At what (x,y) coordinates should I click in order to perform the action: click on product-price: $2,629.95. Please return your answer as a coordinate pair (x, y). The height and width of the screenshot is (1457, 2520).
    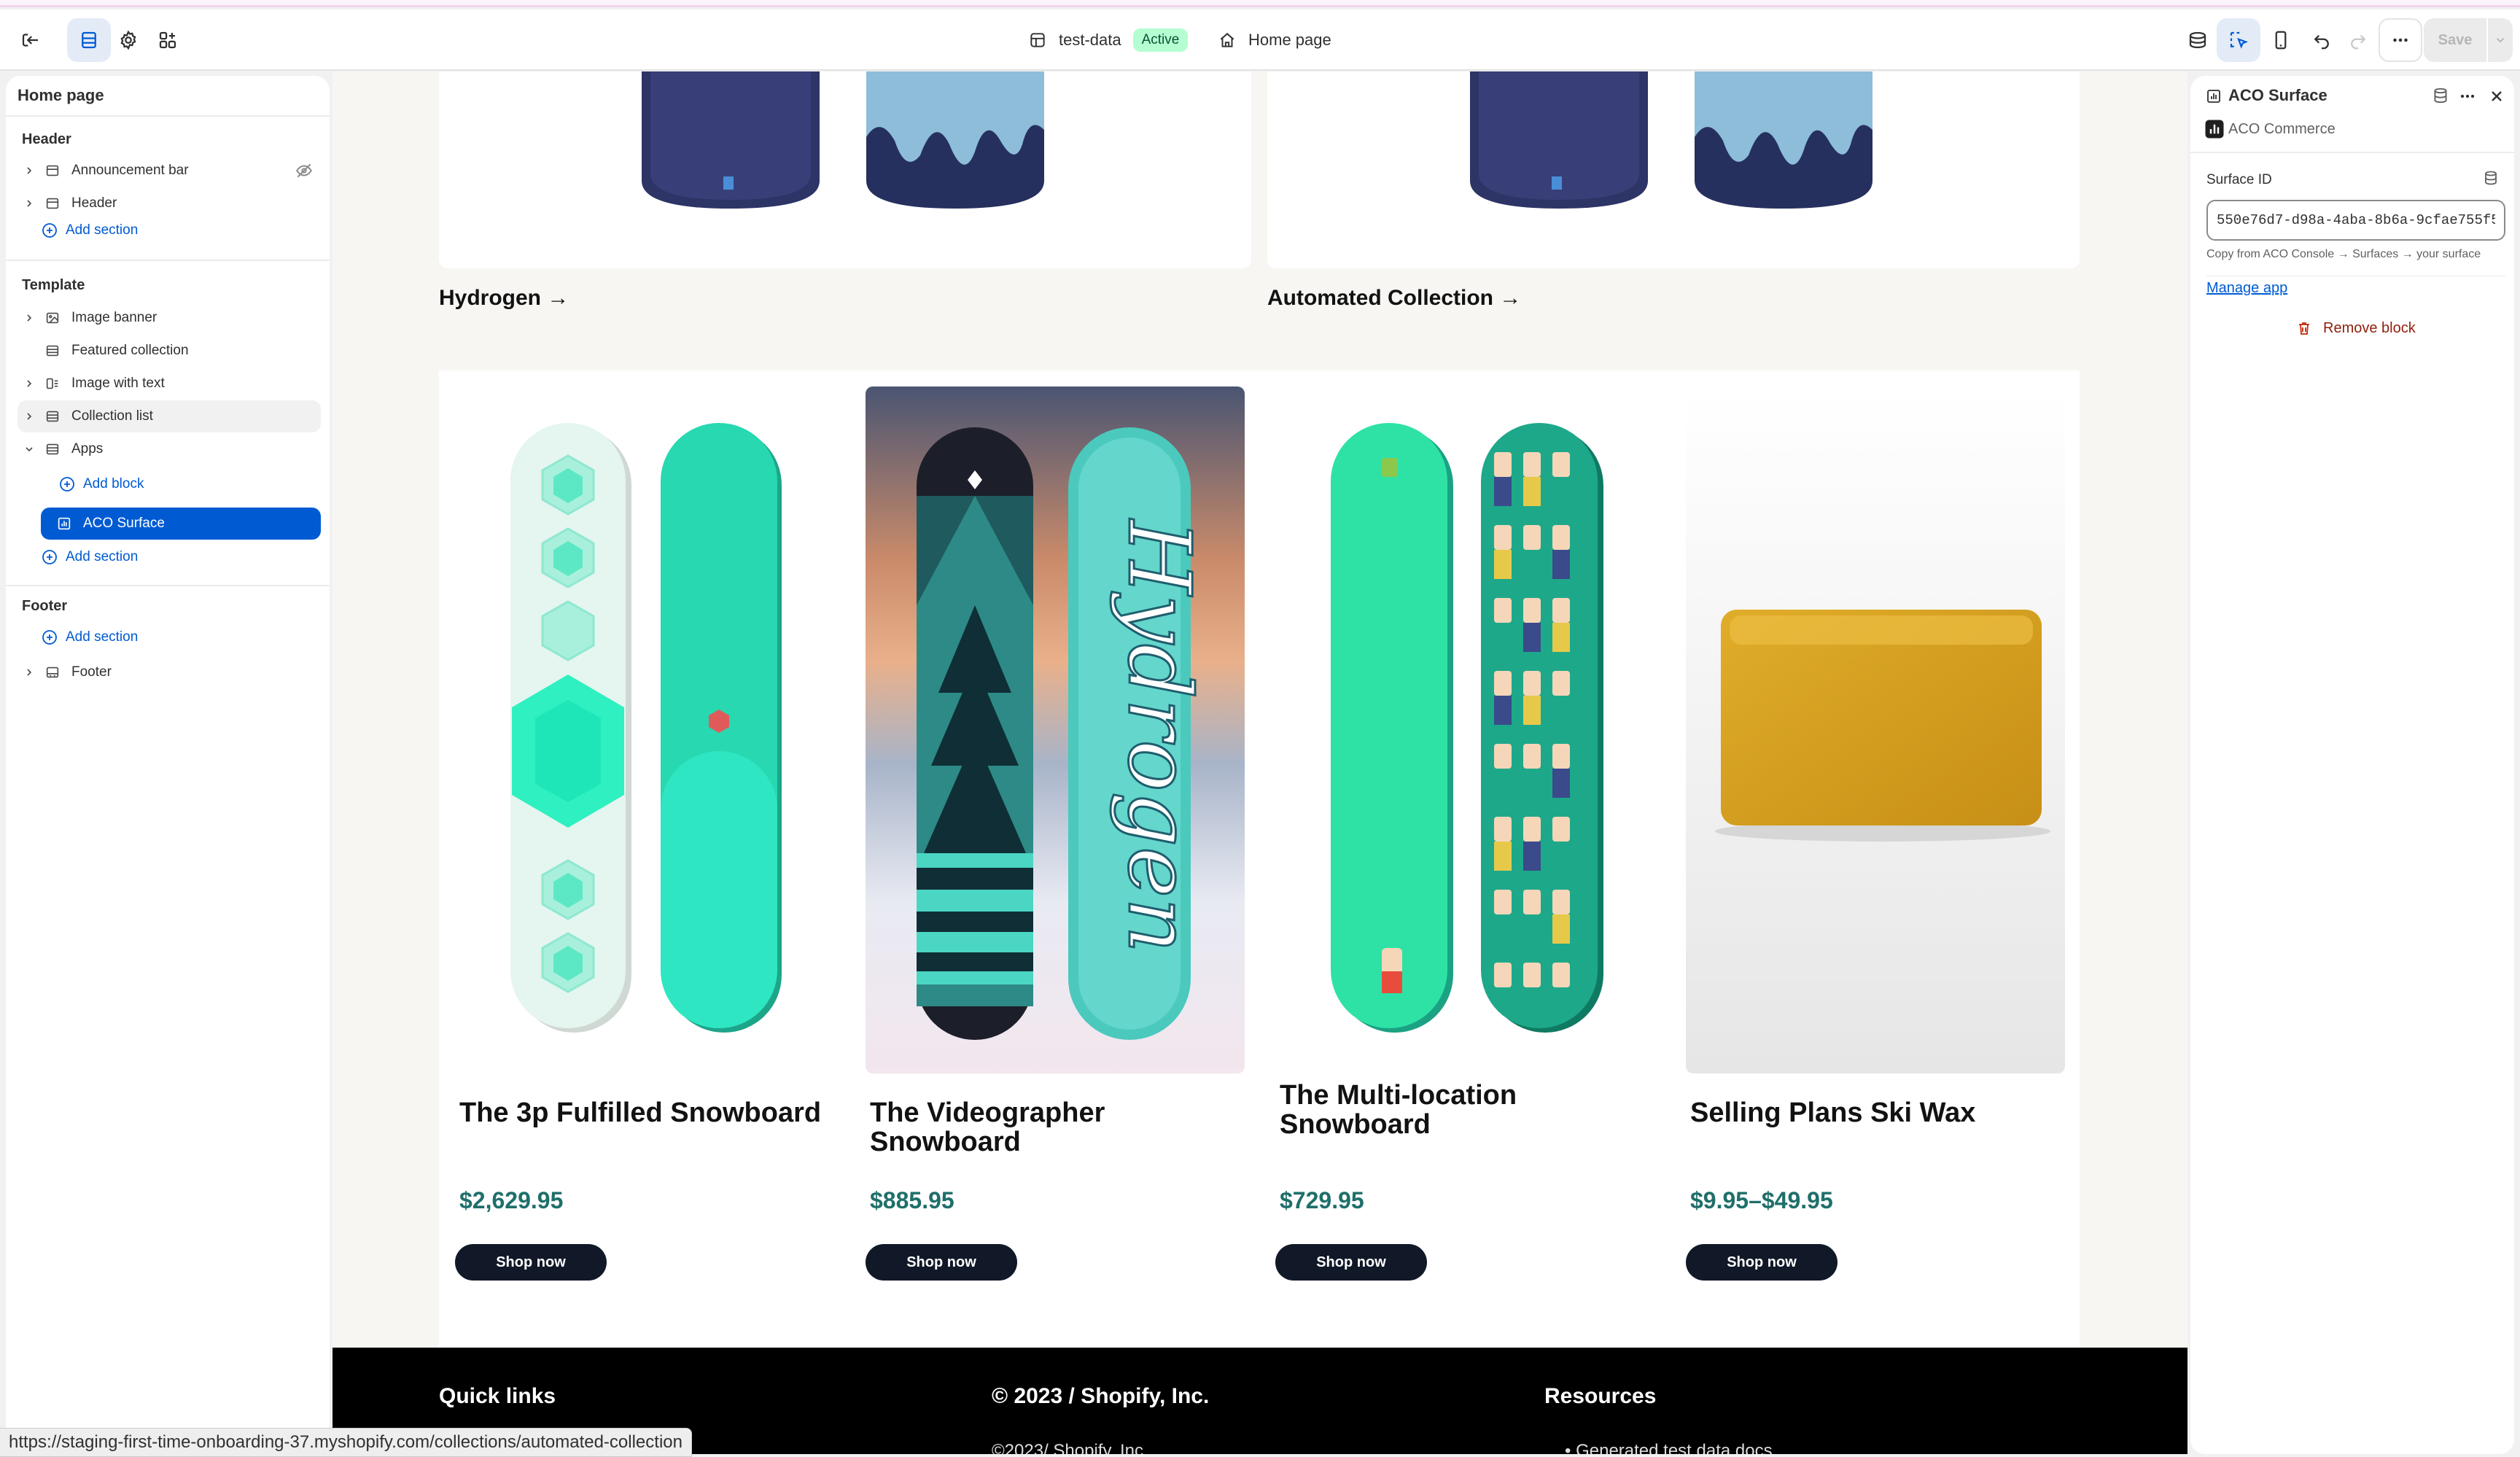
    Looking at the image, I should click on (511, 1200).